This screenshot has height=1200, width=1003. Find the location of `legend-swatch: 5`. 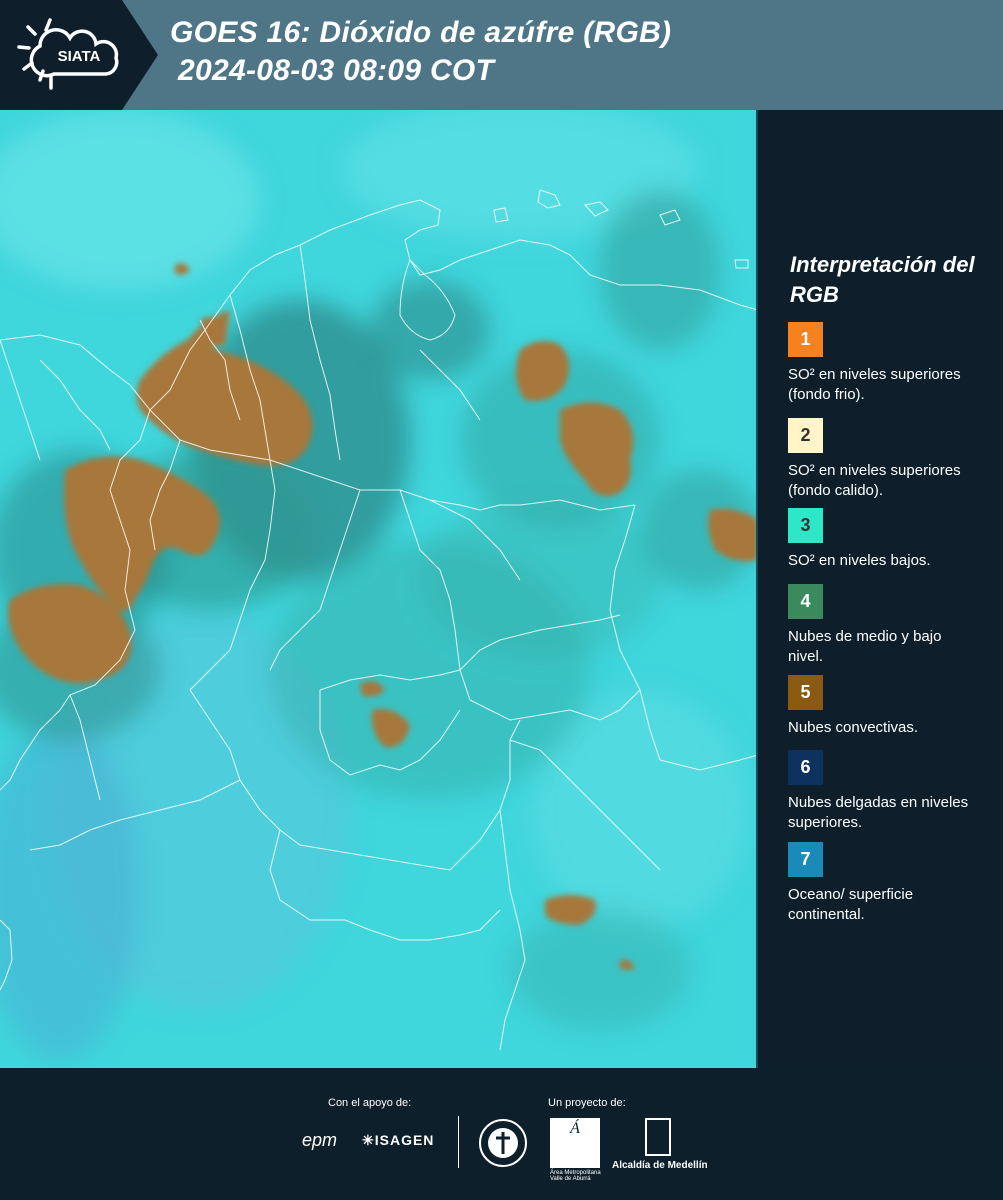

legend-swatch: 5 is located at coordinates (805, 692).